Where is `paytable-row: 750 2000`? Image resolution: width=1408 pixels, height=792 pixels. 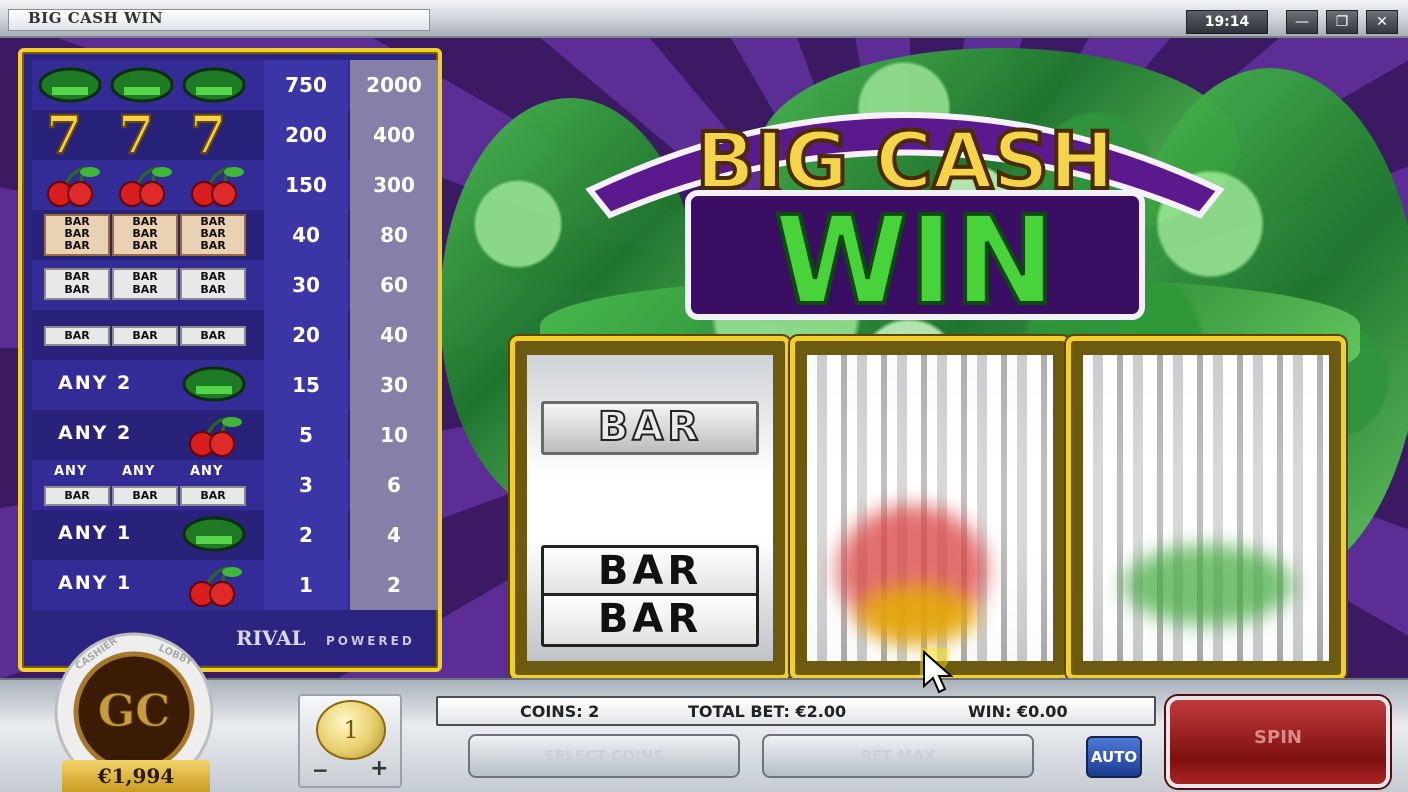
paytable-row: 750 2000 is located at coordinates (235, 85).